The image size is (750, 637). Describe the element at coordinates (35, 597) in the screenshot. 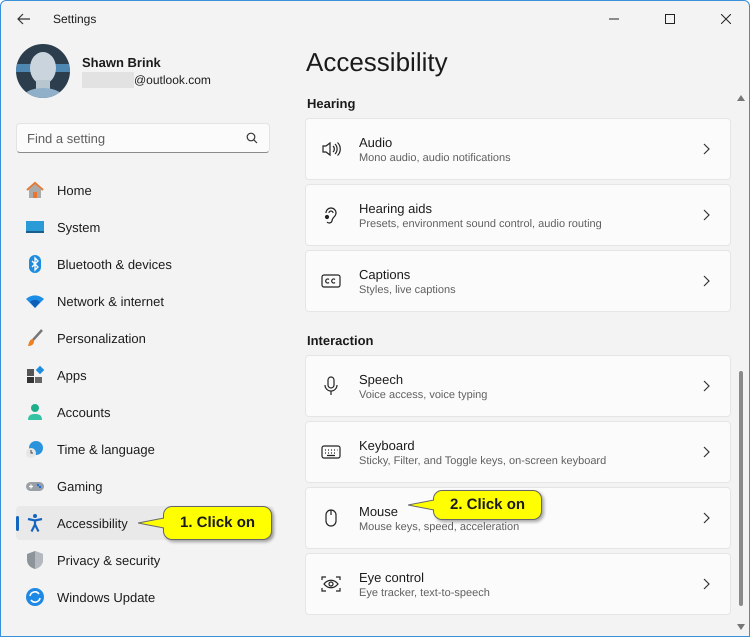

I see `update-icon` at that location.